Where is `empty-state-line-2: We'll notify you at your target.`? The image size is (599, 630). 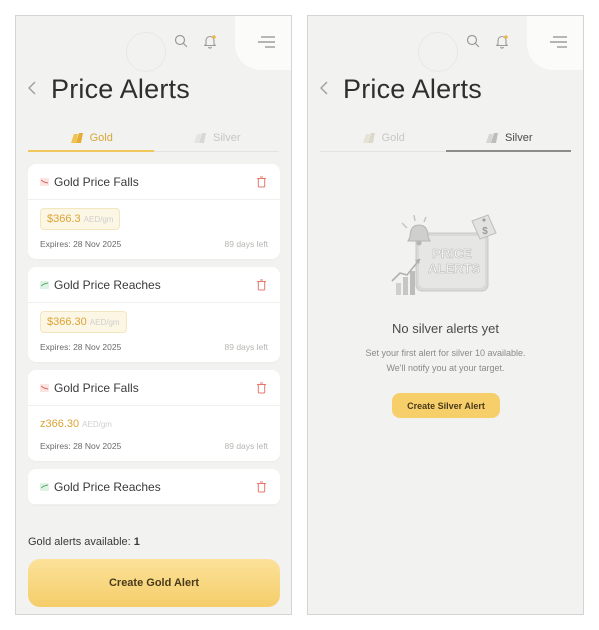 empty-state-line-2: We'll notify you at your target. is located at coordinates (445, 368).